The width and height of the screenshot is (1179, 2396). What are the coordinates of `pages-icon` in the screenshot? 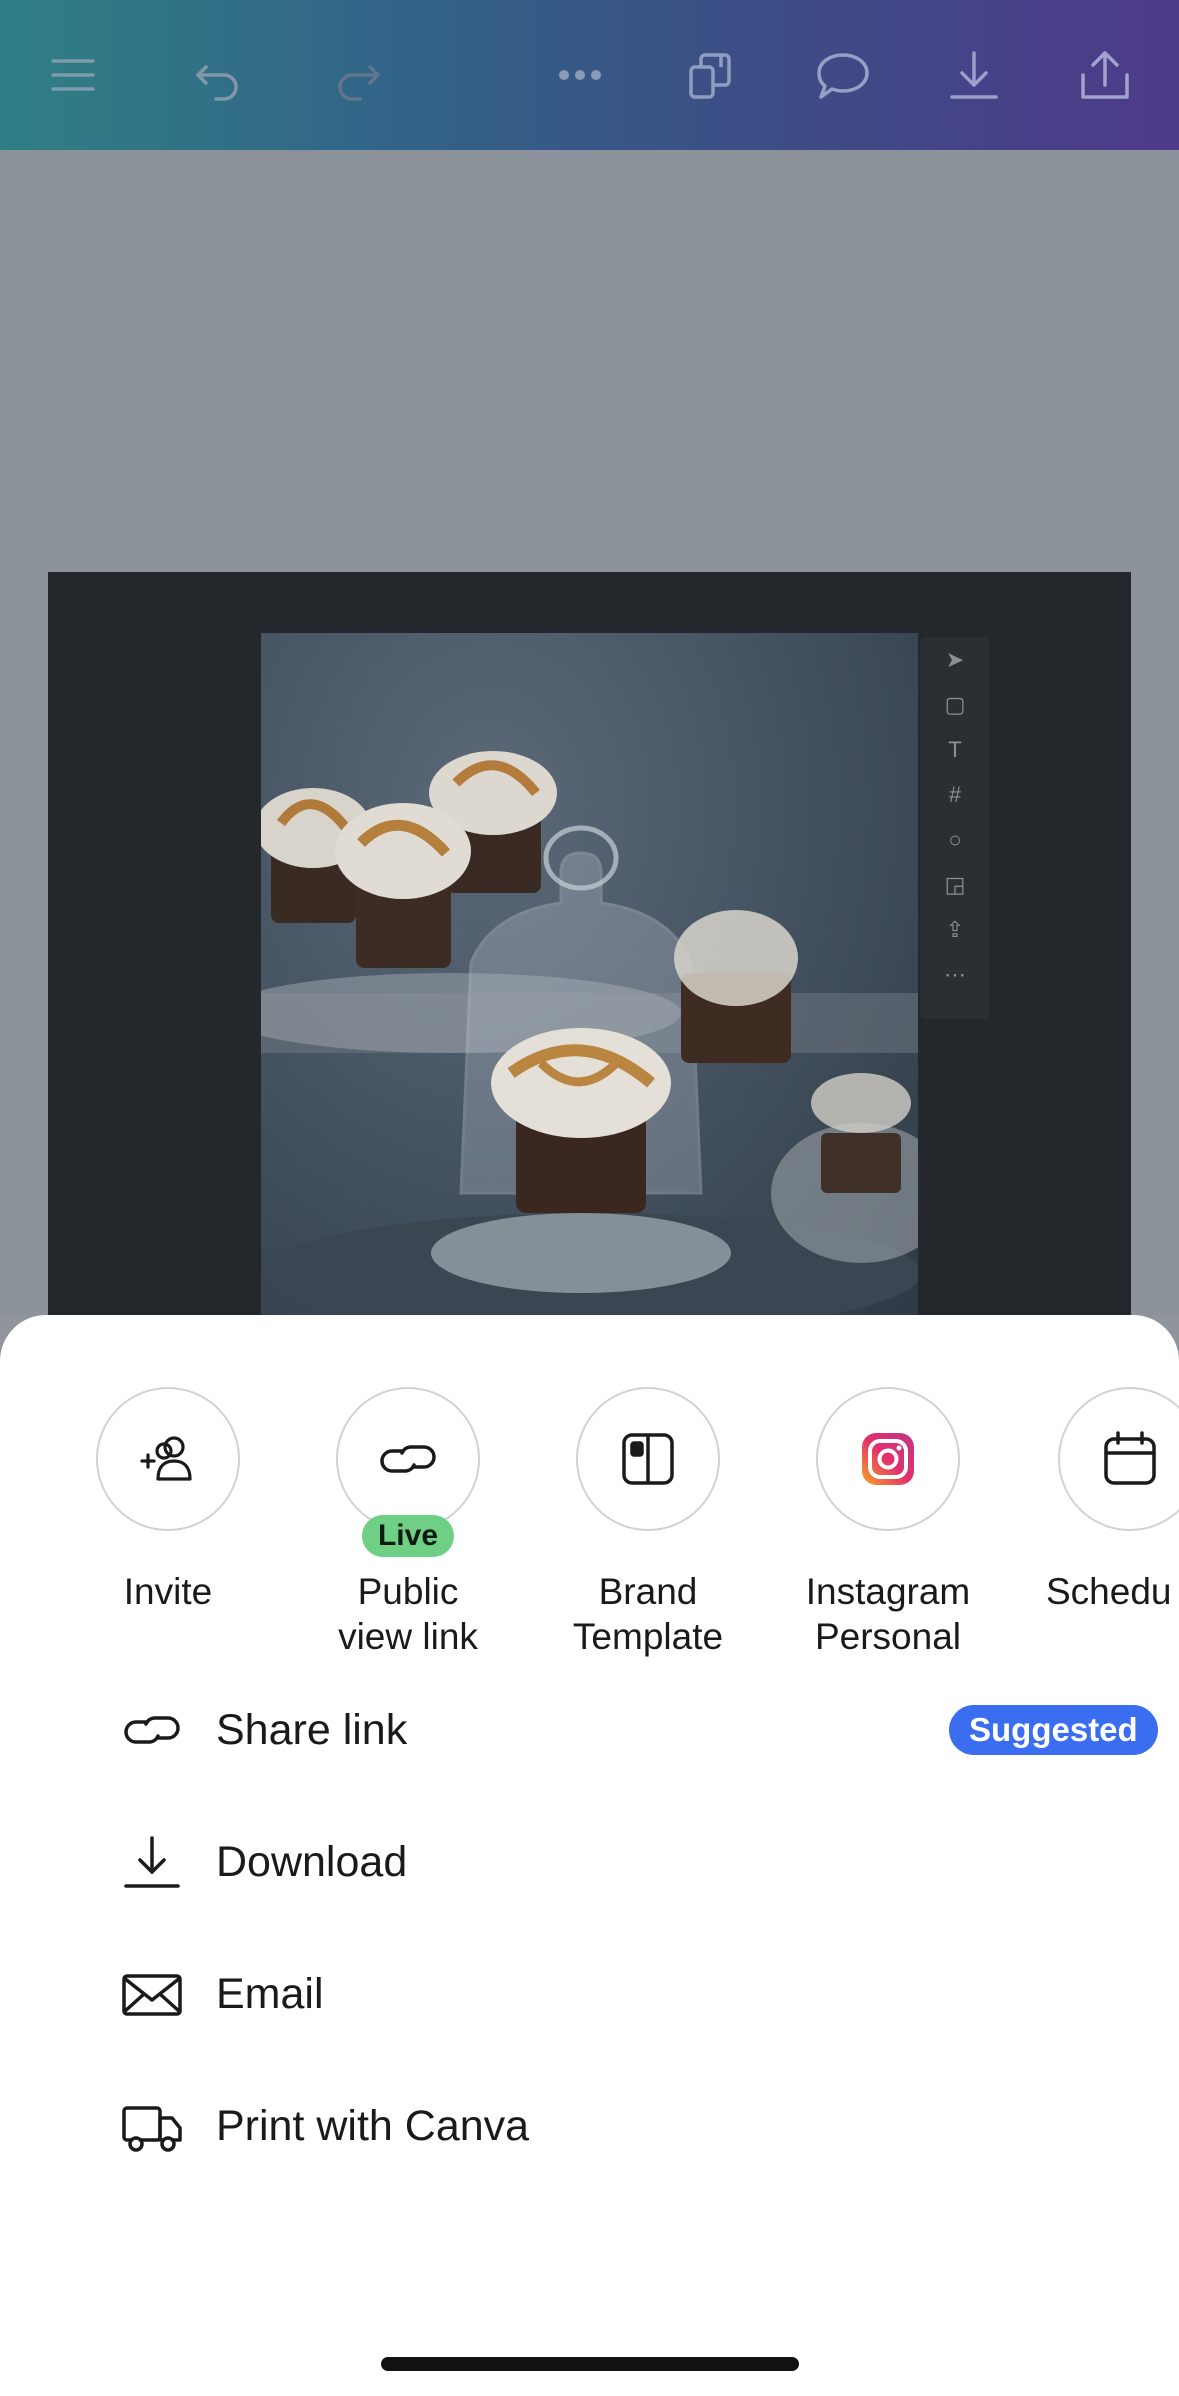 It's located at (711, 75).